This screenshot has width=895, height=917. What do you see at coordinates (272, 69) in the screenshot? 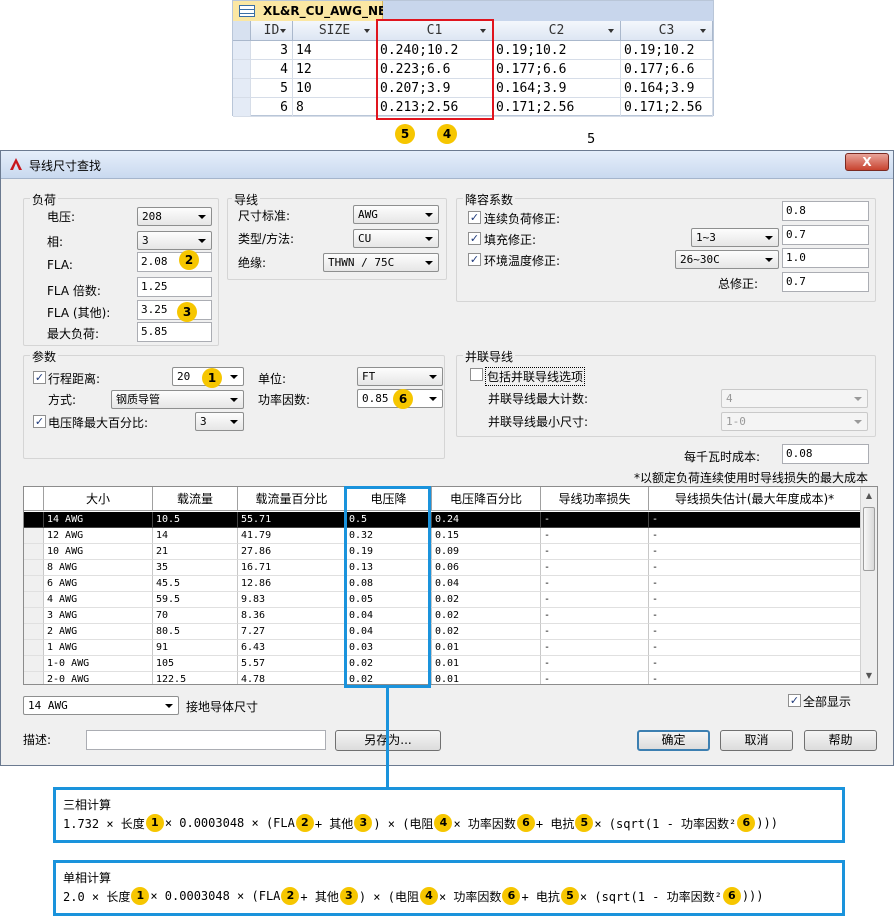
I see `table-cell: 4` at bounding box center [272, 69].